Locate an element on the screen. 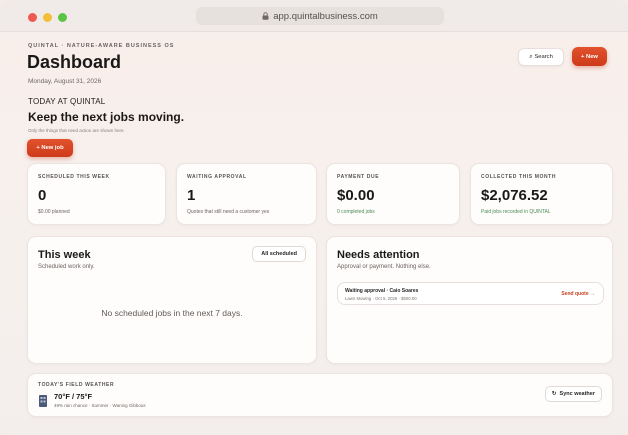 The image size is (628, 435). search-button-label: Search is located at coordinates (543, 57).